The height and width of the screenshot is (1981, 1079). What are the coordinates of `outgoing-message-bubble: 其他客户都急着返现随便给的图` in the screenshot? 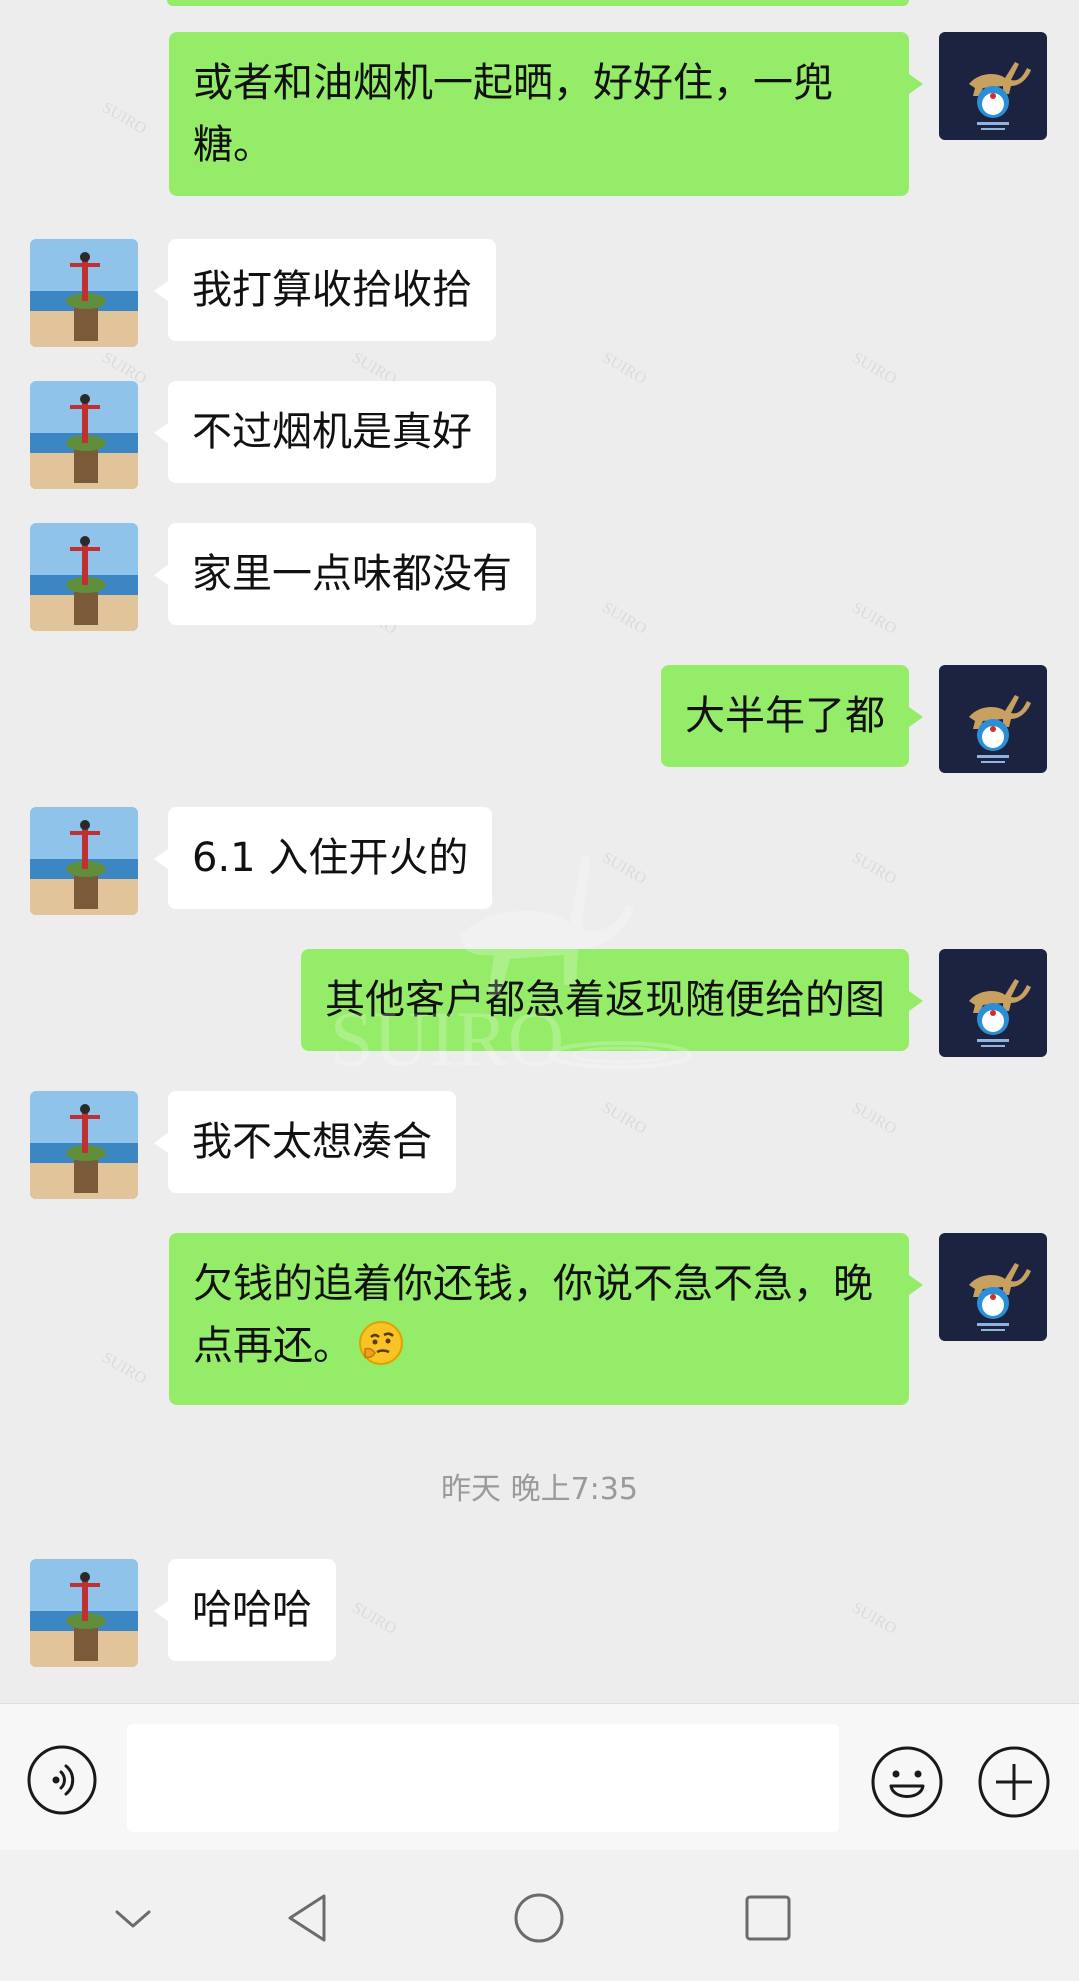 It's located at (612, 1000).